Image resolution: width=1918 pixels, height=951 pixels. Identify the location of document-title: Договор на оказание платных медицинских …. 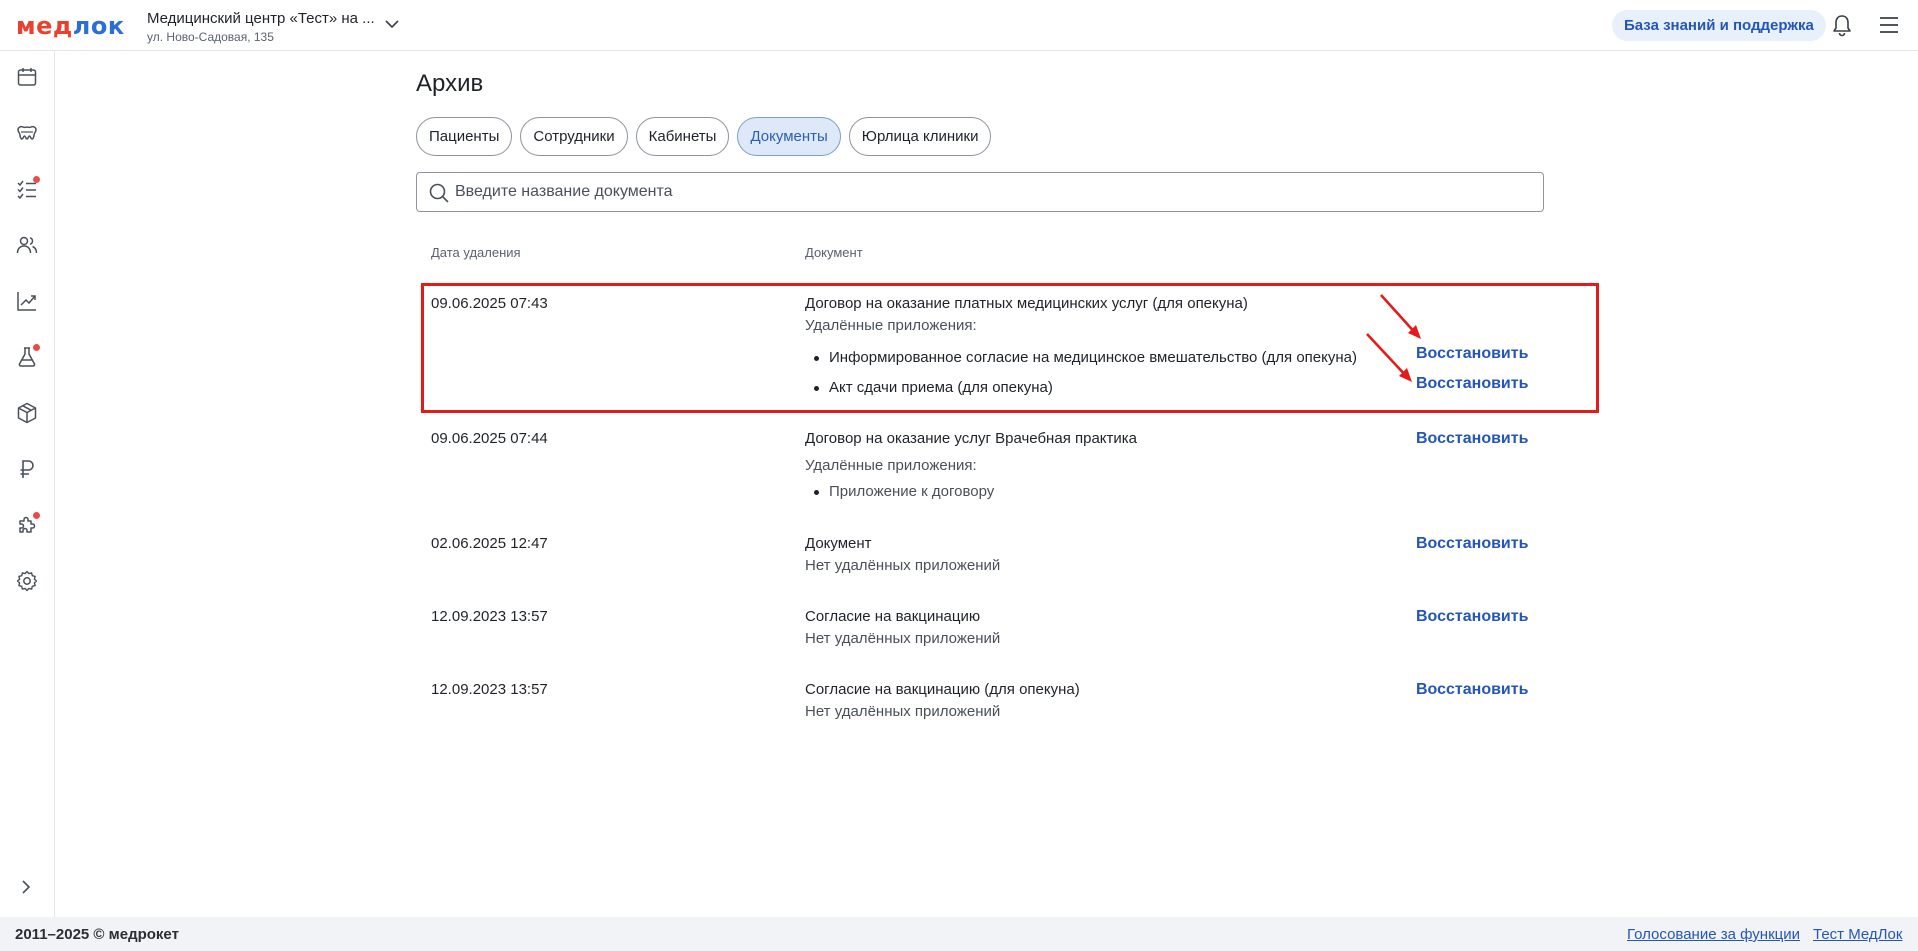
(1026, 303).